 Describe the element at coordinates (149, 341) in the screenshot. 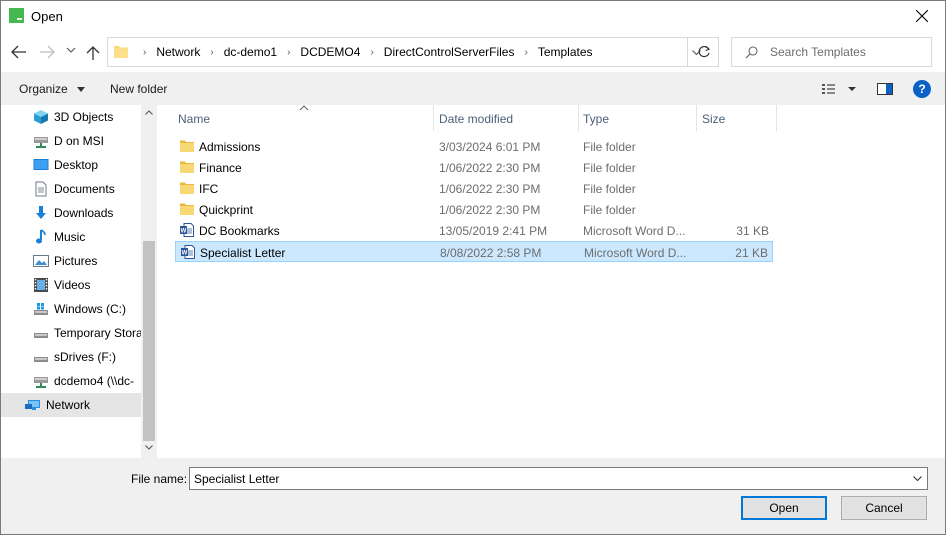

I see `scrollbar-thumb` at that location.